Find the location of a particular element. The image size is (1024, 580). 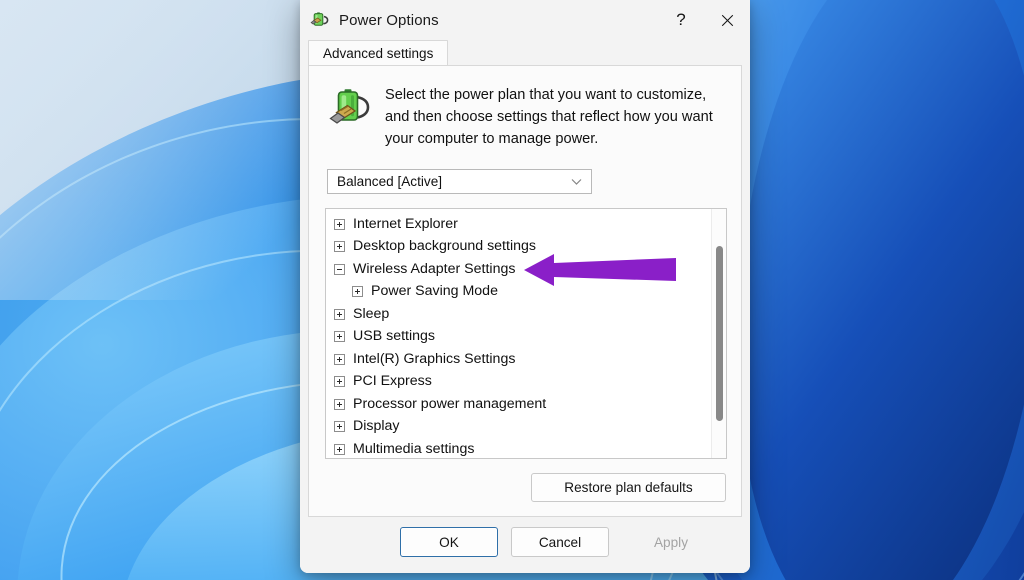

tree-scrollbar-thumb is located at coordinates (719, 333).